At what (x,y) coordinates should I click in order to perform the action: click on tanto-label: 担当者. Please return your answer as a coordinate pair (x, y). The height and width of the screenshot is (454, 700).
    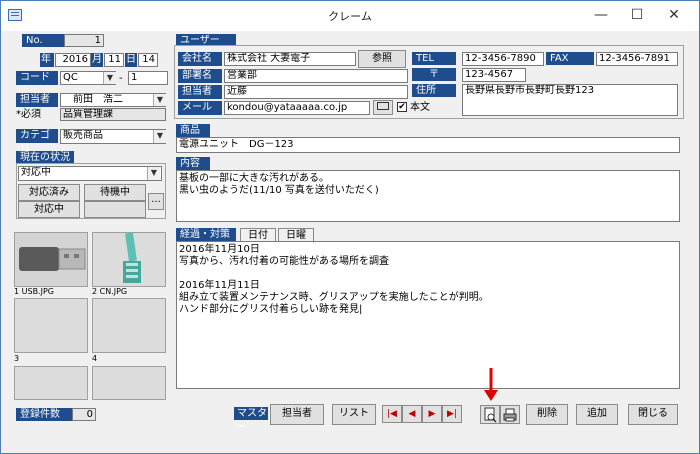
    Looking at the image, I should click on (37, 100).